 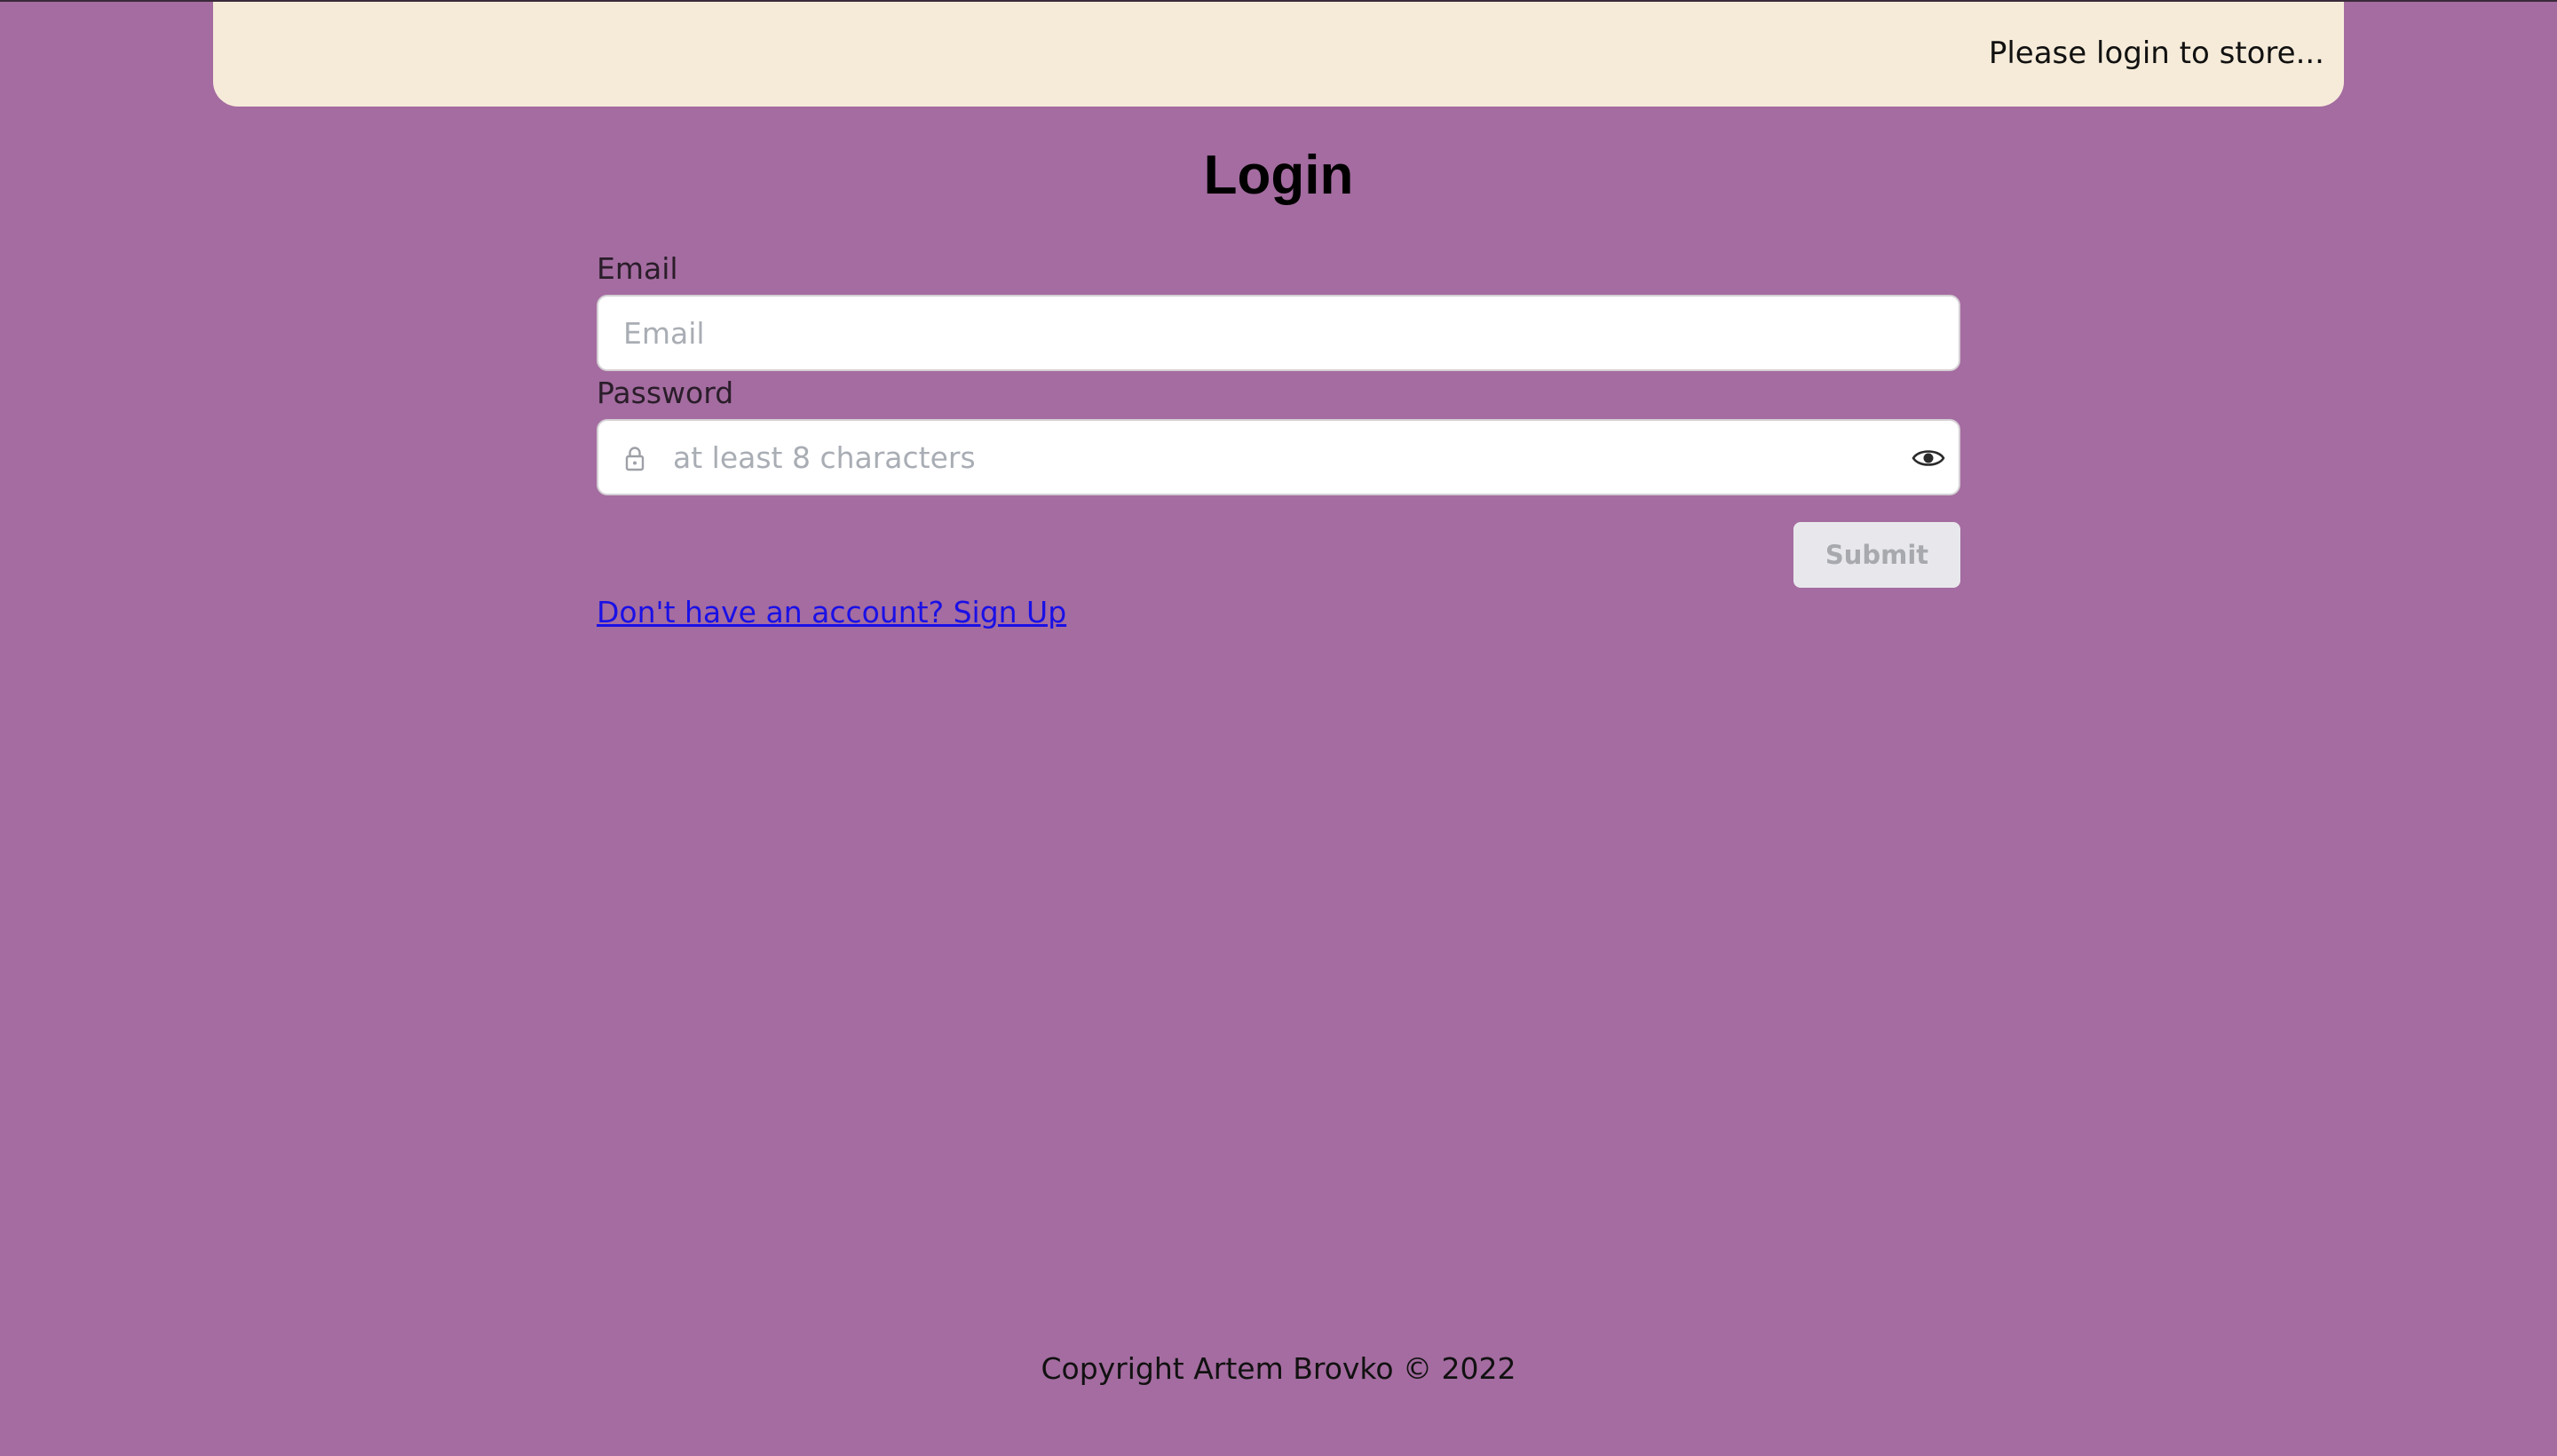 I want to click on submit-button: Submit, so click(x=1876, y=555).